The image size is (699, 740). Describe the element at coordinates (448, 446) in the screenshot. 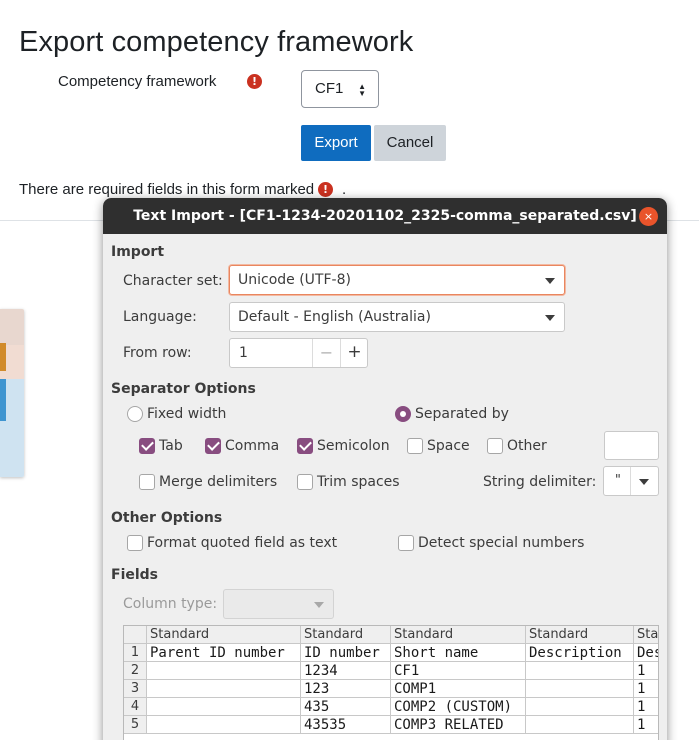

I see `space-label: Space` at that location.